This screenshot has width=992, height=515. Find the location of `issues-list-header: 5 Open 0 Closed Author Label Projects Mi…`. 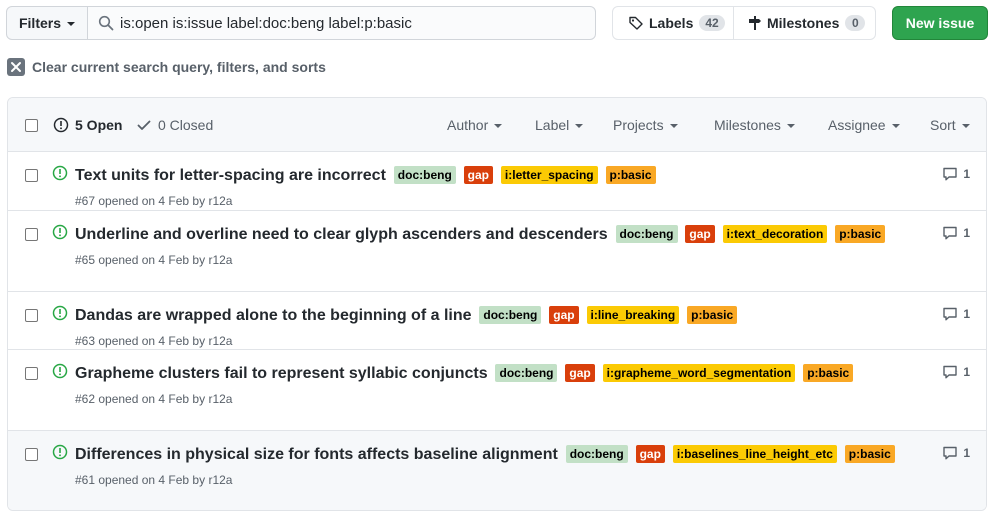

issues-list-header: 5 Open 0 Closed Author Label Projects Mi… is located at coordinates (497, 125).